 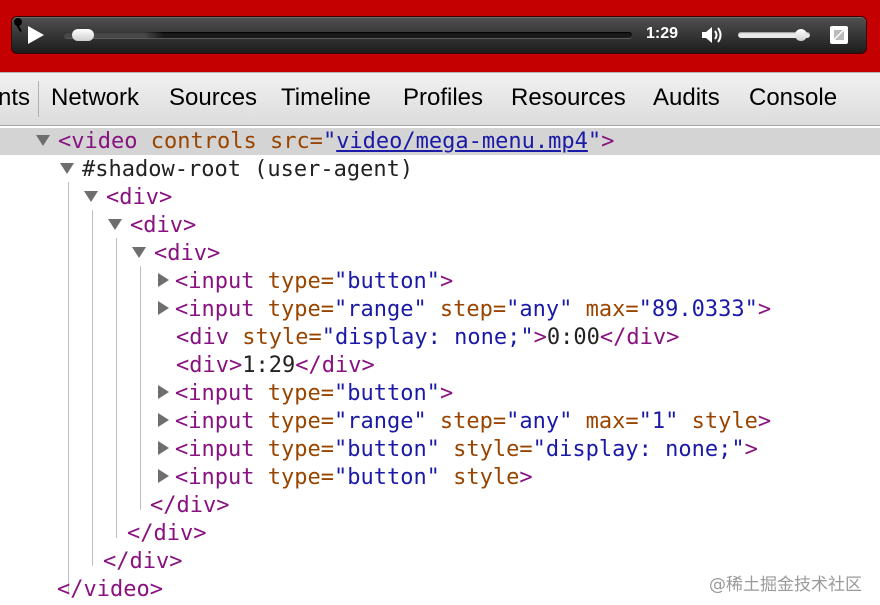 What do you see at coordinates (793, 98) in the screenshot?
I see `tab-console: Console` at bounding box center [793, 98].